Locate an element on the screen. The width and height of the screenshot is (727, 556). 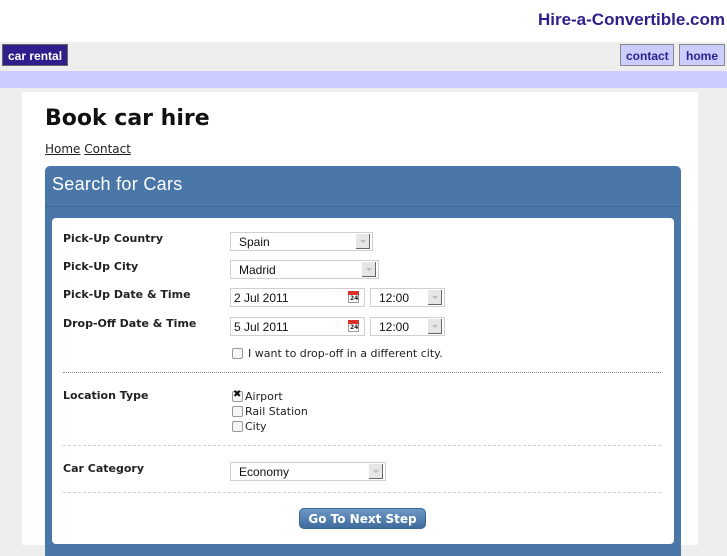
nav-strip is located at coordinates (363, 79).